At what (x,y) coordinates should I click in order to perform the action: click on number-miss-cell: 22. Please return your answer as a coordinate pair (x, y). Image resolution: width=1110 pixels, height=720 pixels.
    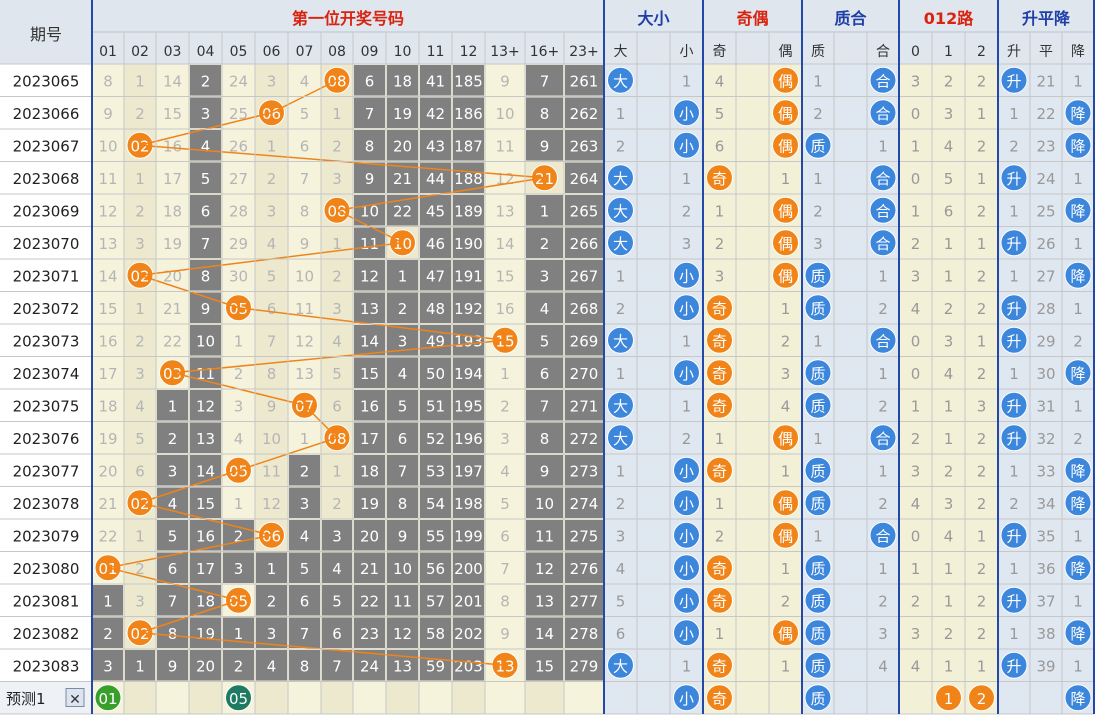
    Looking at the image, I should click on (402, 211).